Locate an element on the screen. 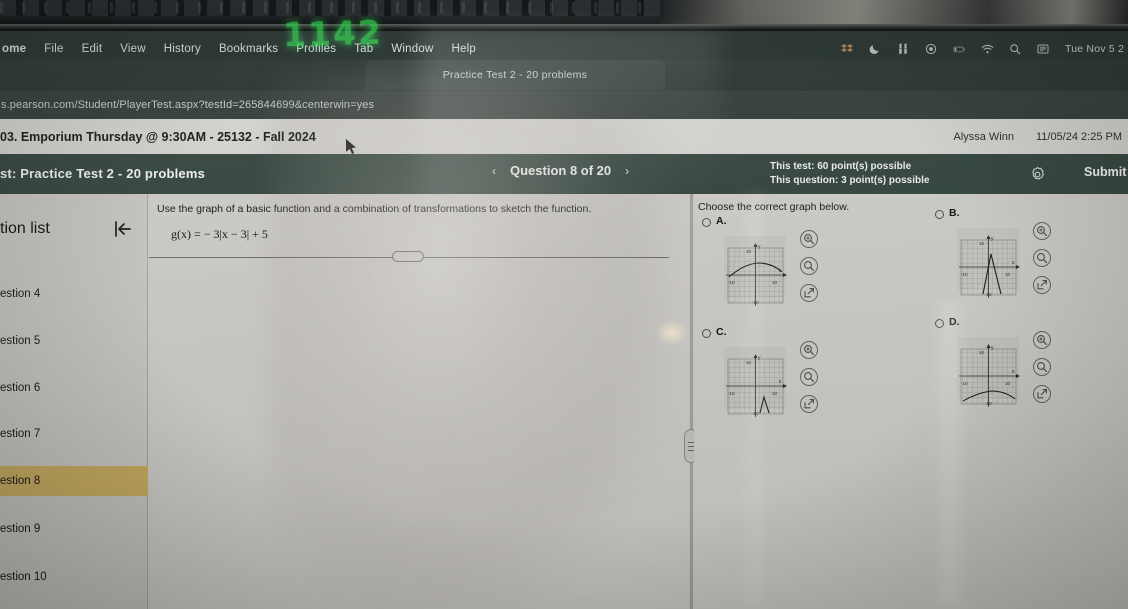  next-question-button: › is located at coordinates (627, 171).